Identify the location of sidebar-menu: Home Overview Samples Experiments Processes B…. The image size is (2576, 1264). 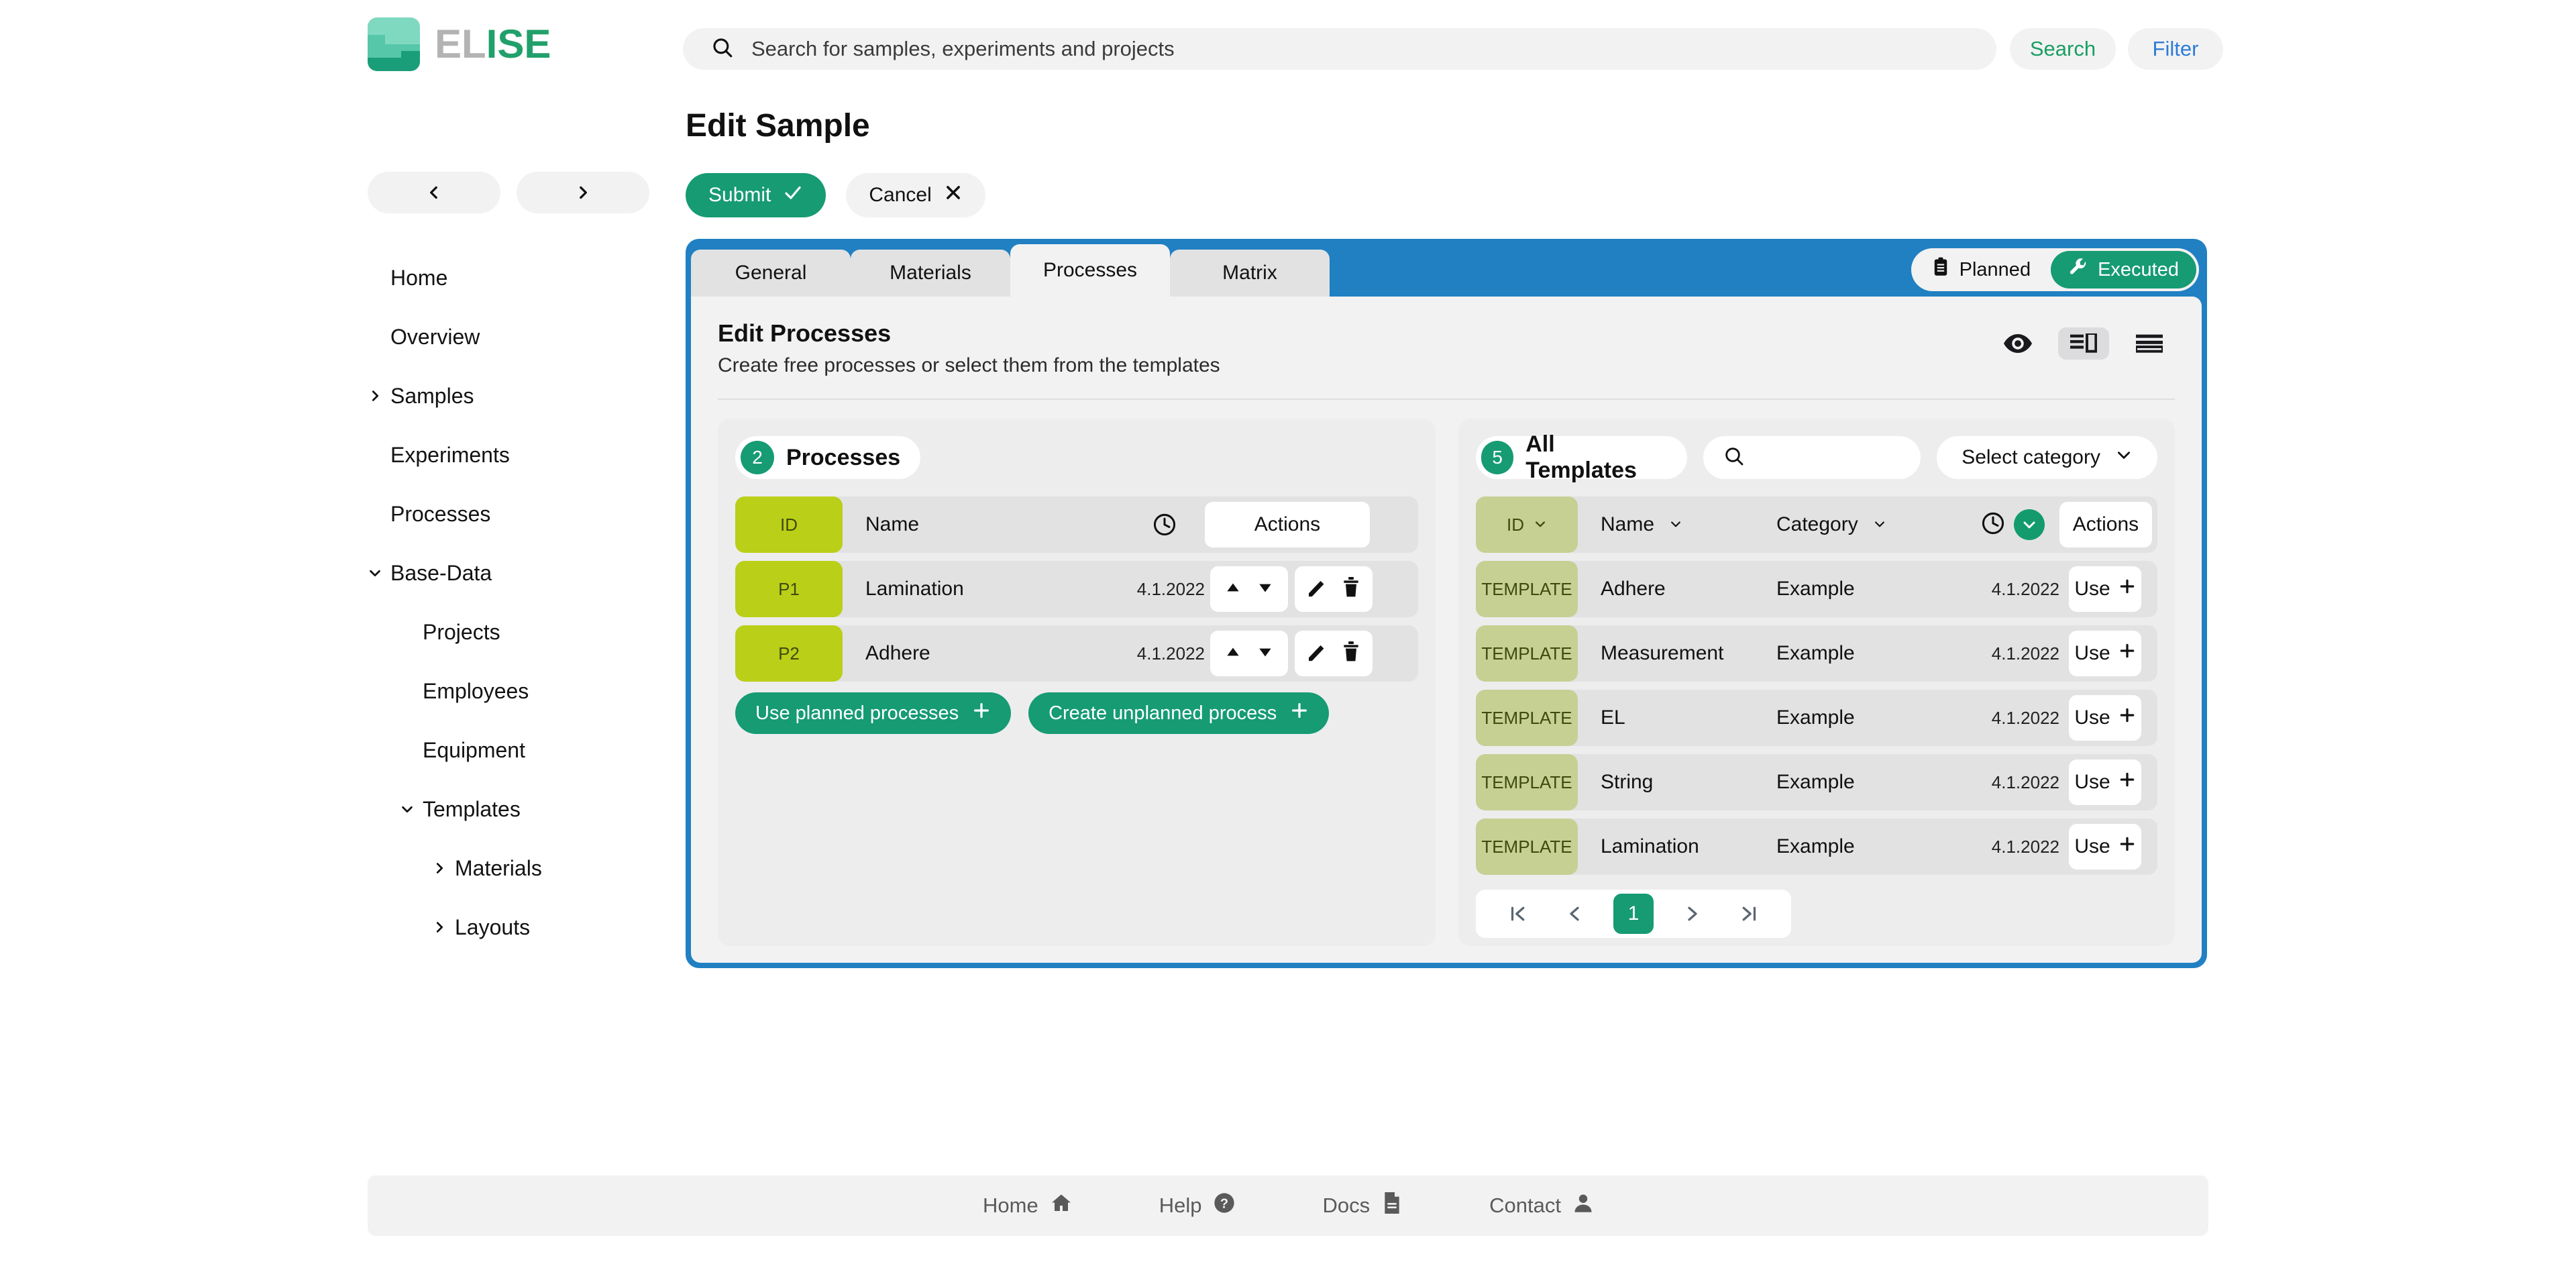
(508, 602).